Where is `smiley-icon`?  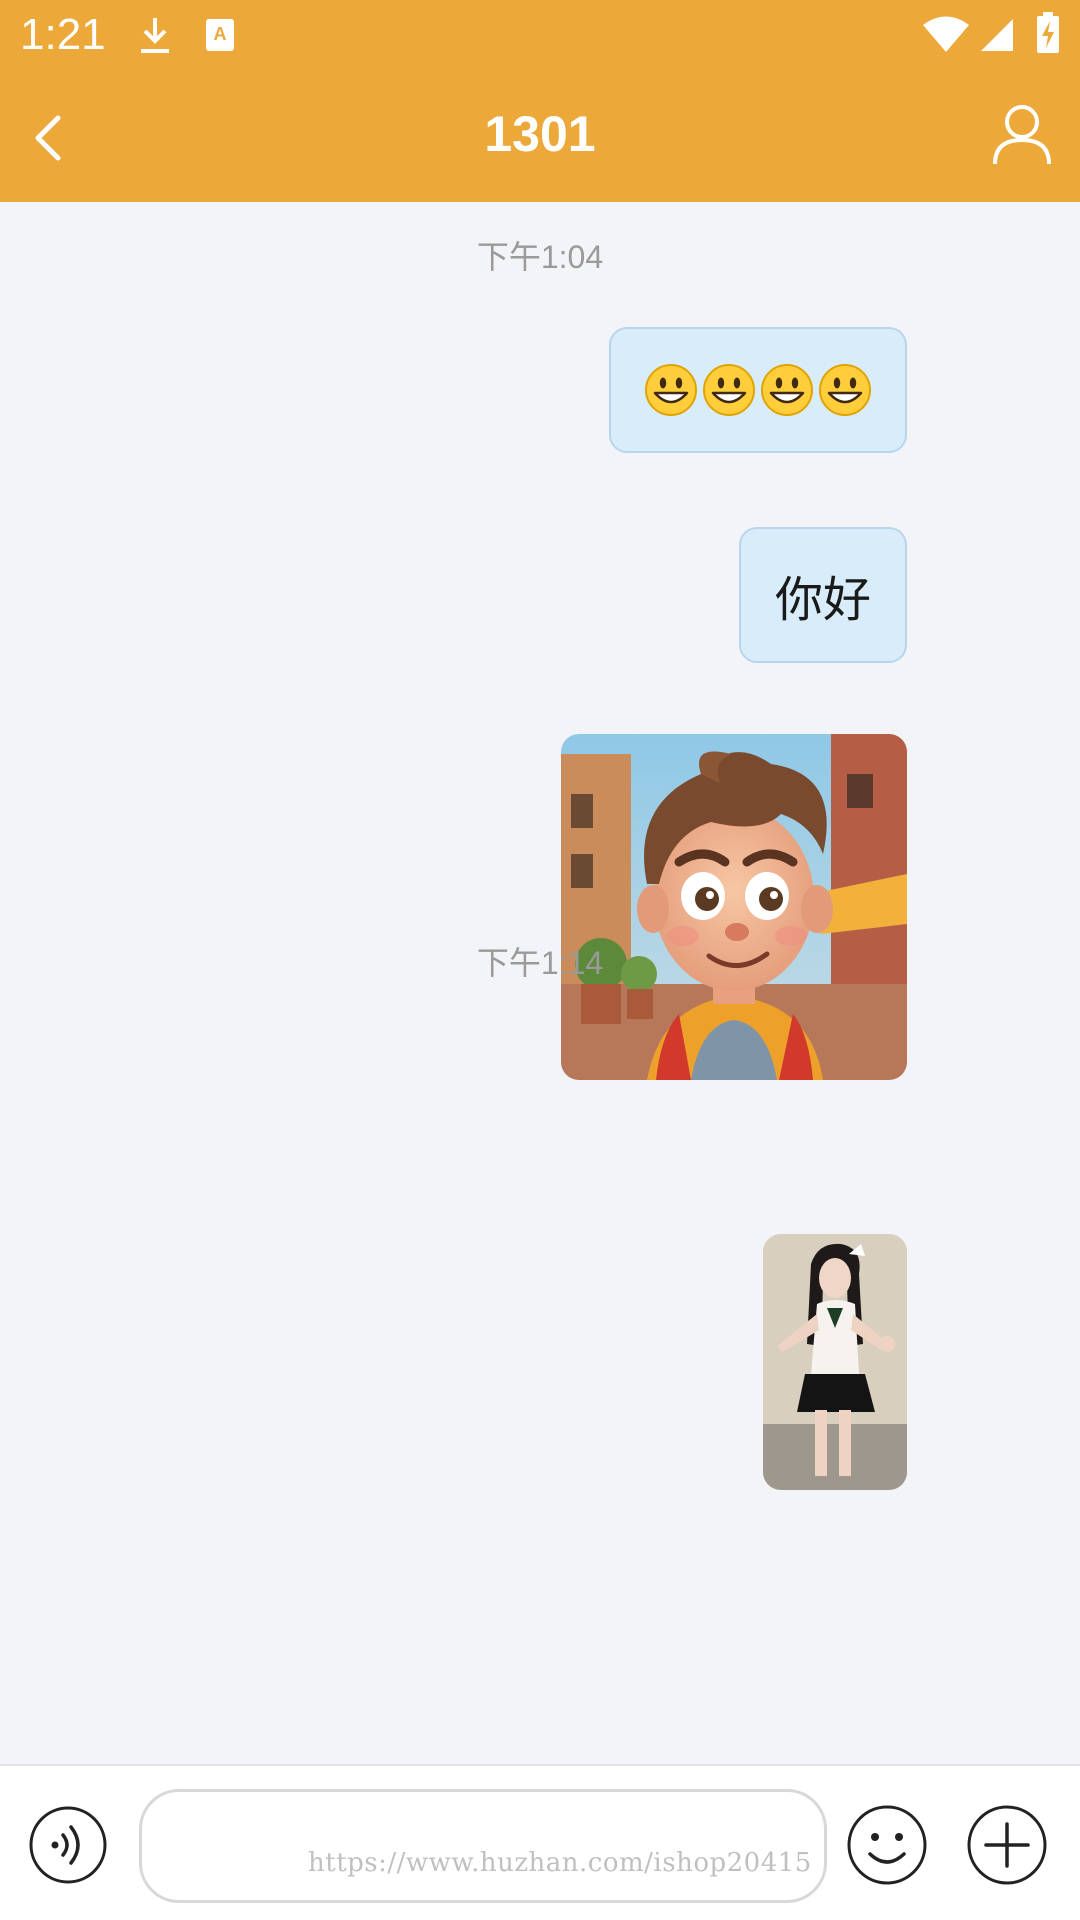 smiley-icon is located at coordinates (887, 1845).